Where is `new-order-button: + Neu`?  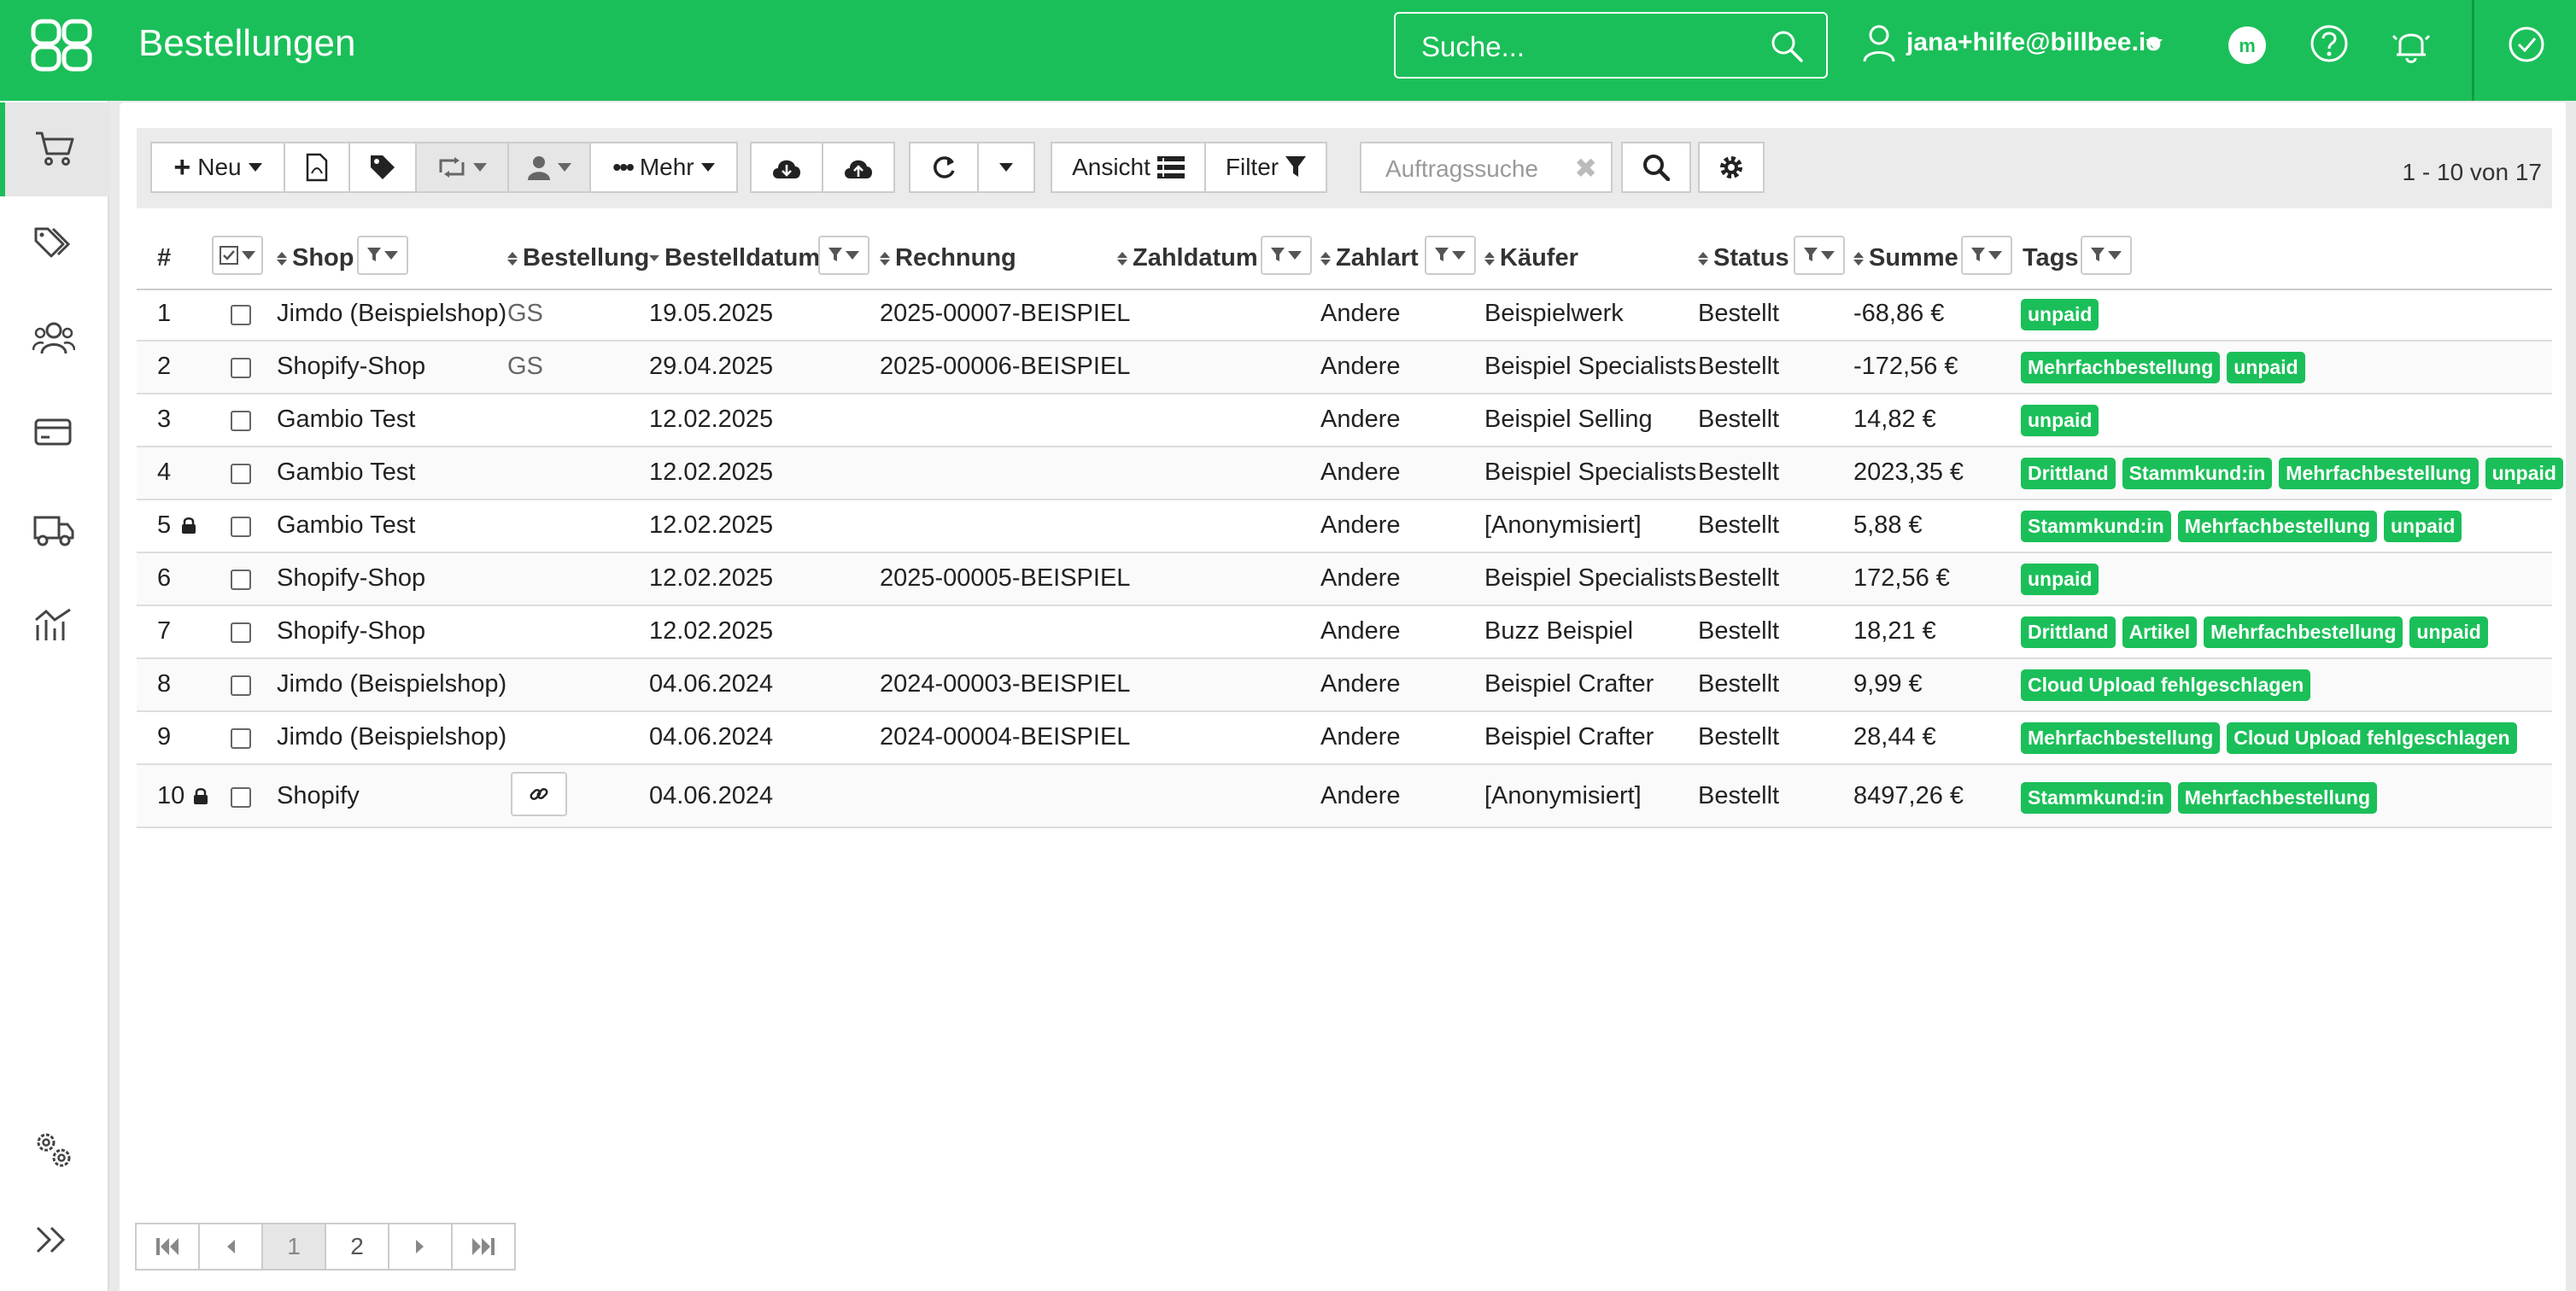
new-order-button: + Neu is located at coordinates (217, 167).